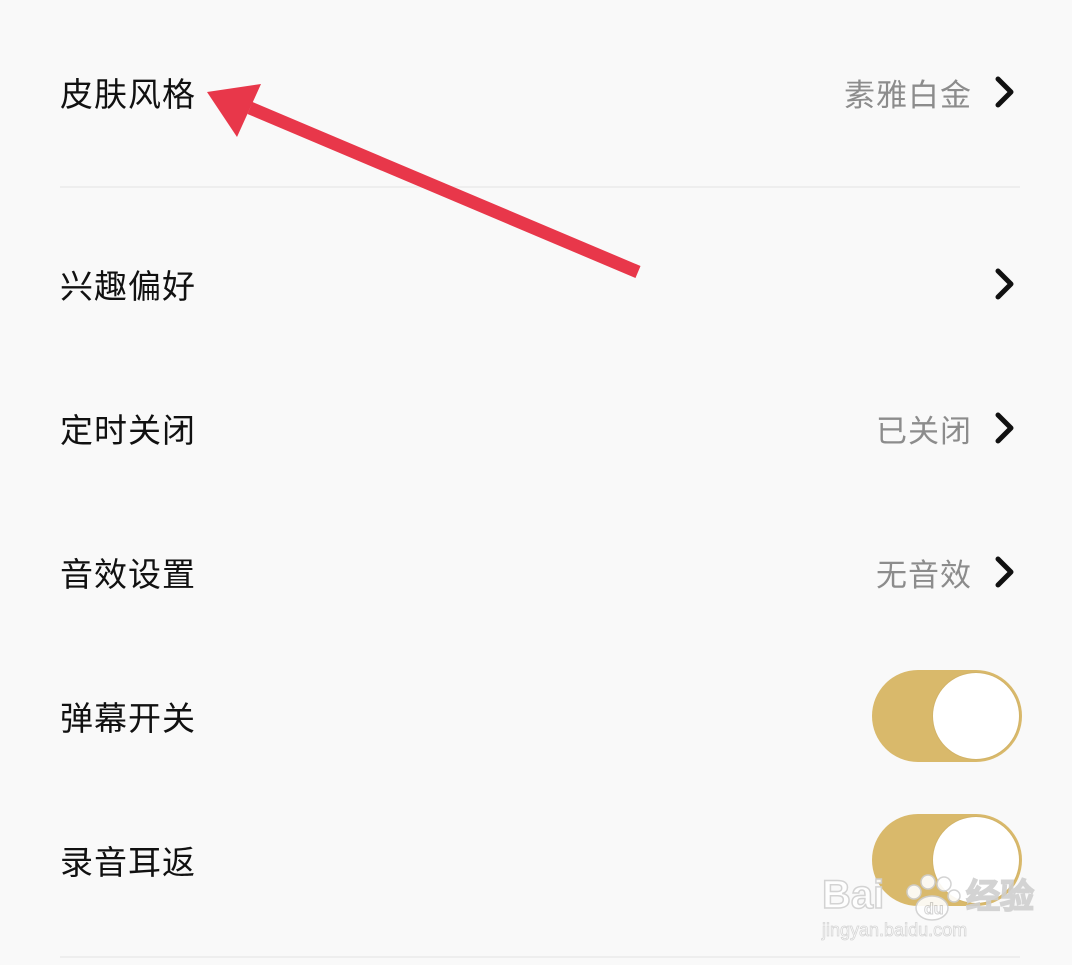 This screenshot has height=965, width=1072. I want to click on setting-row-ear-return: 录音耳返, so click(536, 860).